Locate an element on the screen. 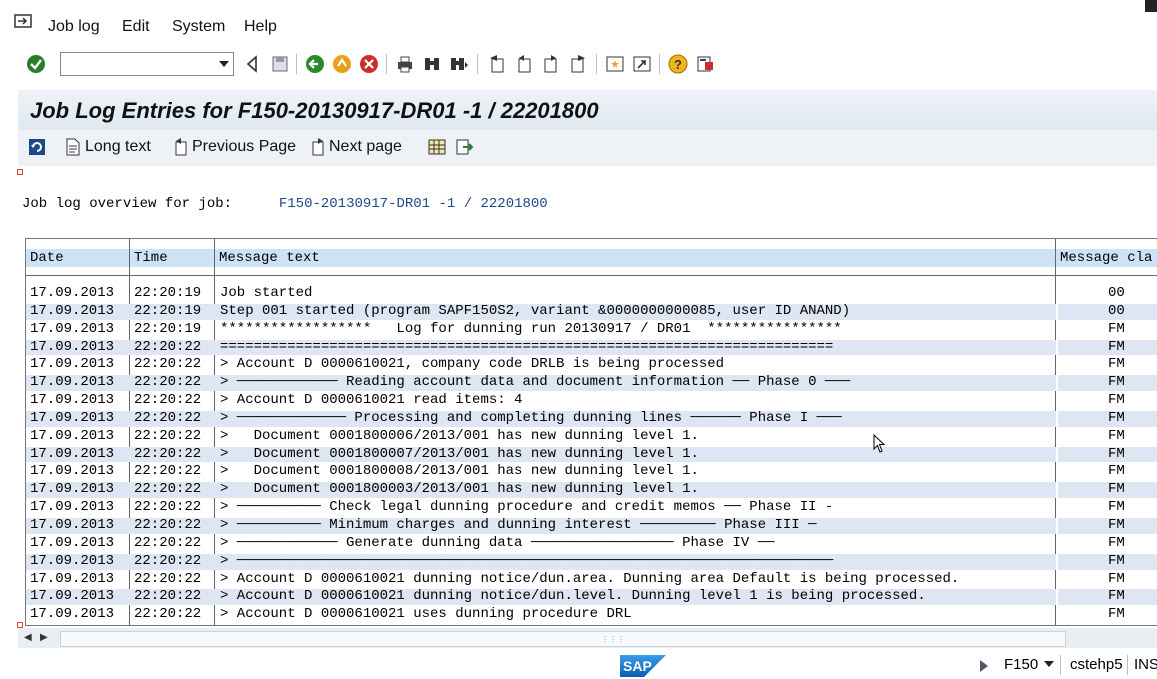  application-toolbar: Long text Previous Page Next page is located at coordinates (587, 148).